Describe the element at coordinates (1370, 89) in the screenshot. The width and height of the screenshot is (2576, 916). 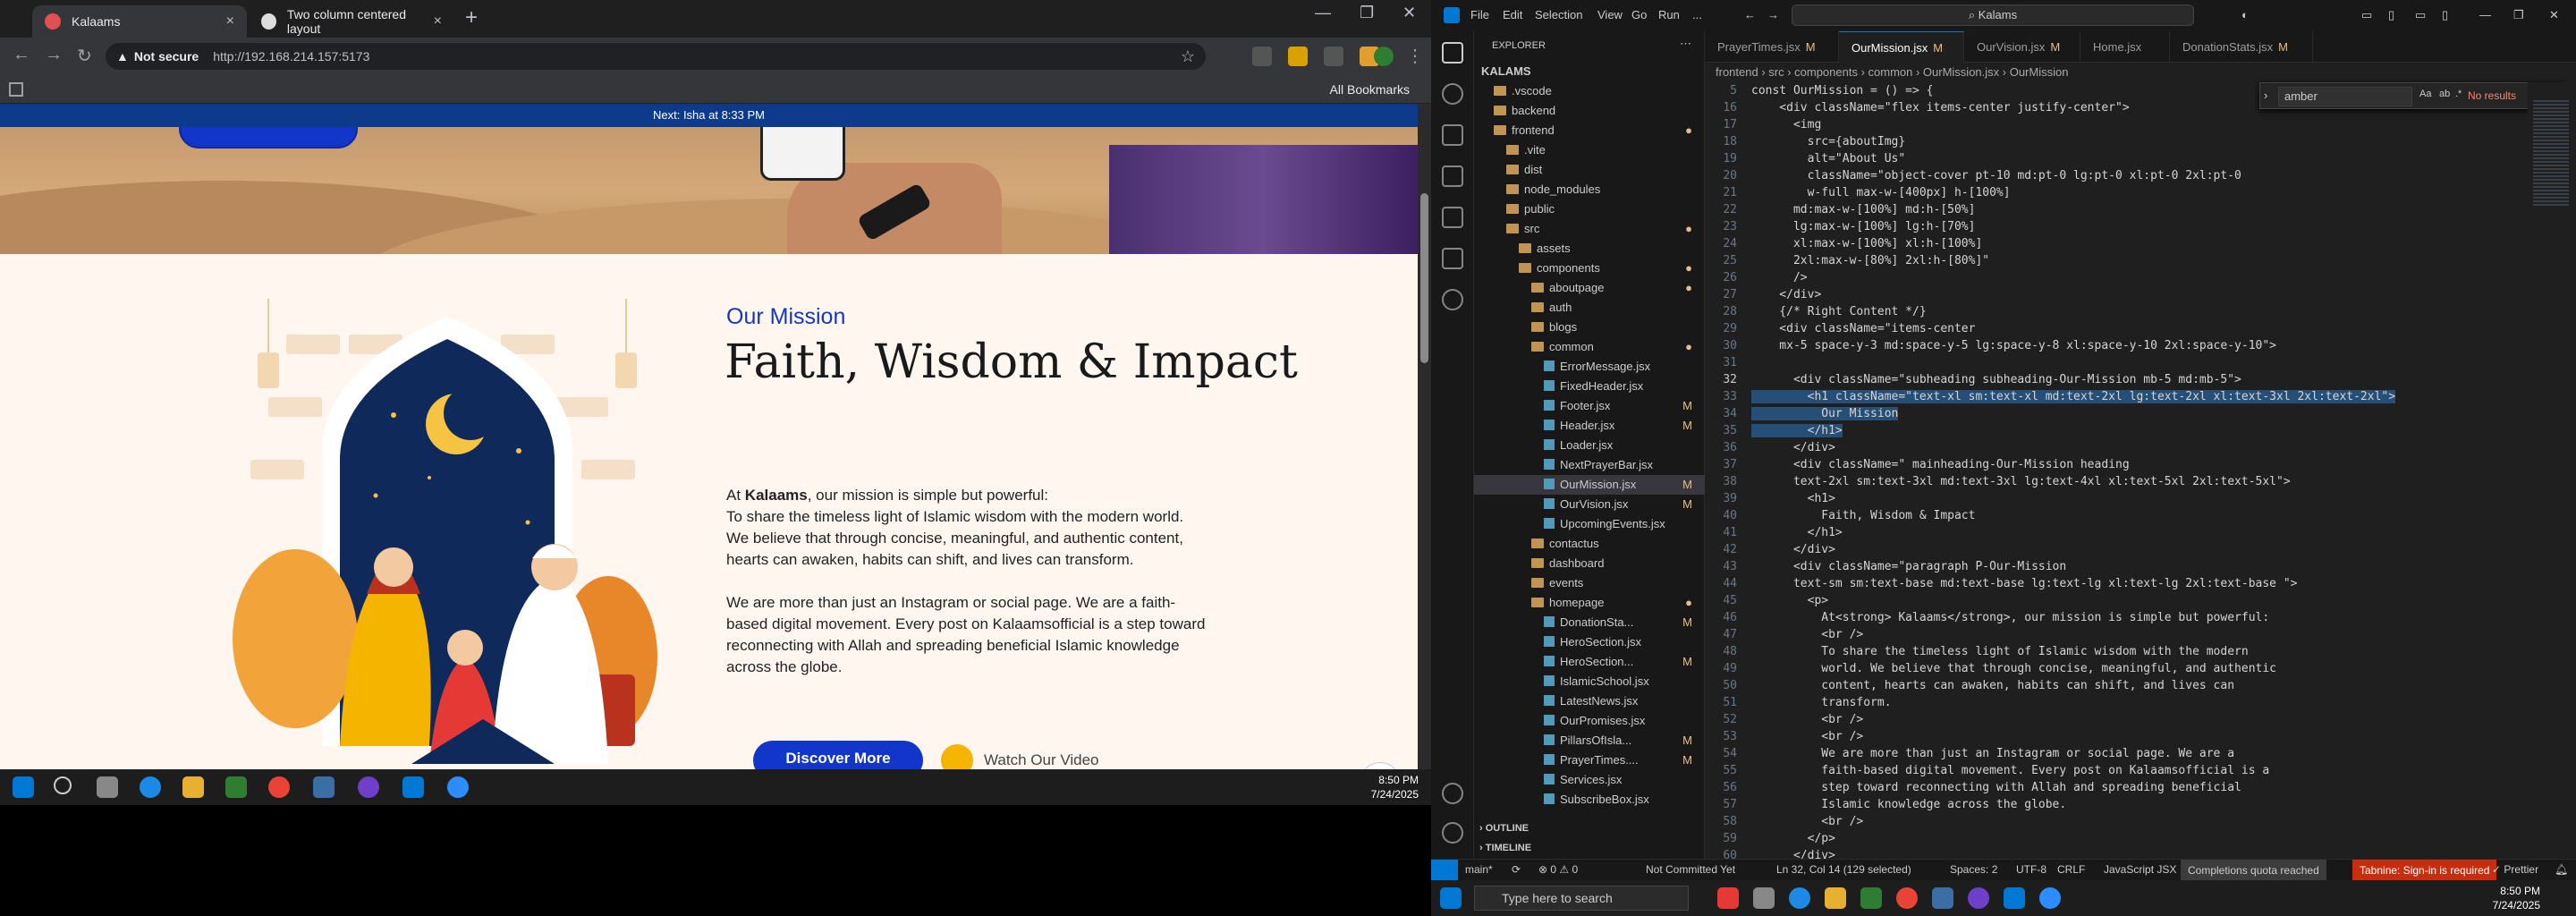
I see `all-bookmarks: All Bookmarks` at that location.